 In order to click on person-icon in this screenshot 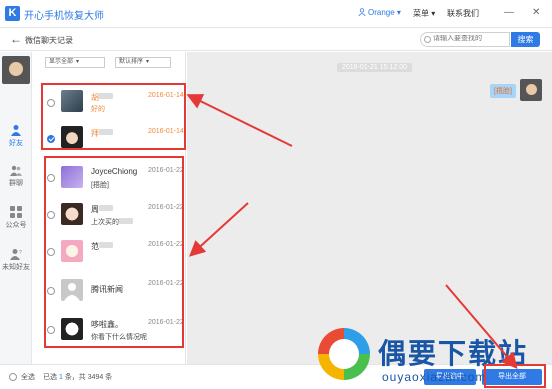, I will do `click(16, 130)`.